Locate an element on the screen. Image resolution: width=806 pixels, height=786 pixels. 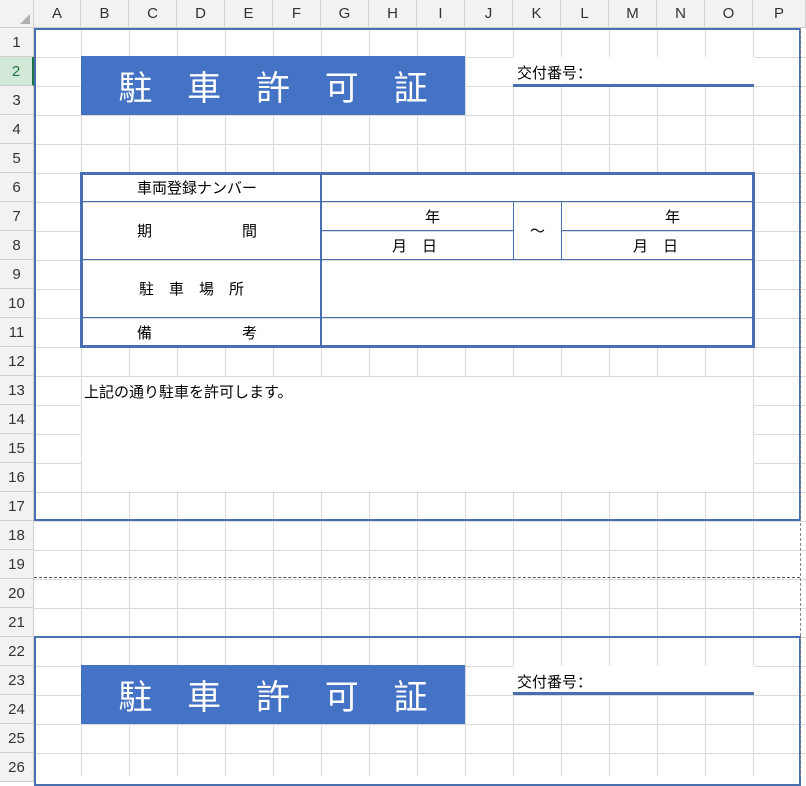
start-year-label: 年 is located at coordinates (433, 217).